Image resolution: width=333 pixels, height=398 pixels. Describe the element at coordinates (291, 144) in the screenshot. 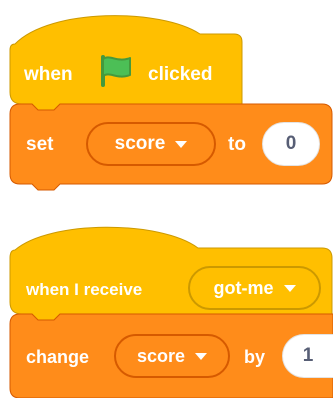

I see `value-input: 0` at that location.